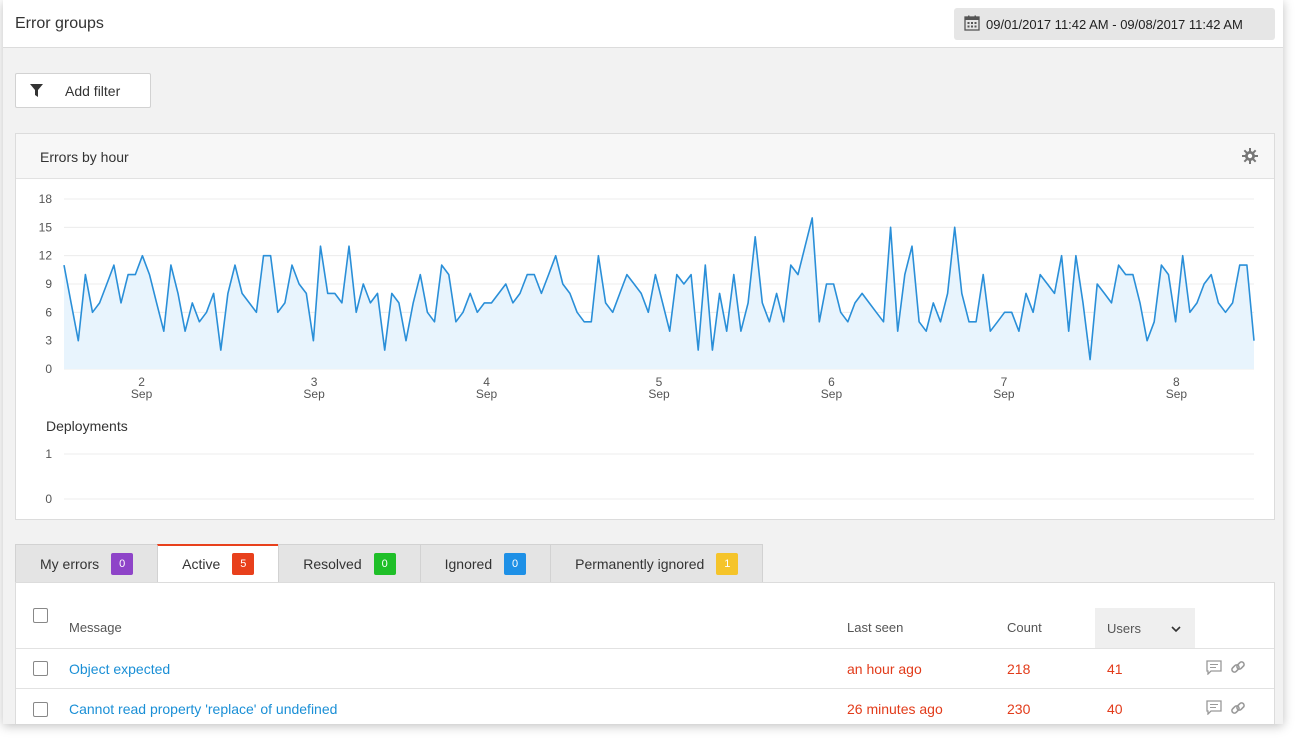 This screenshot has width=1302, height=742. I want to click on users-column-header: Users, so click(1145, 628).